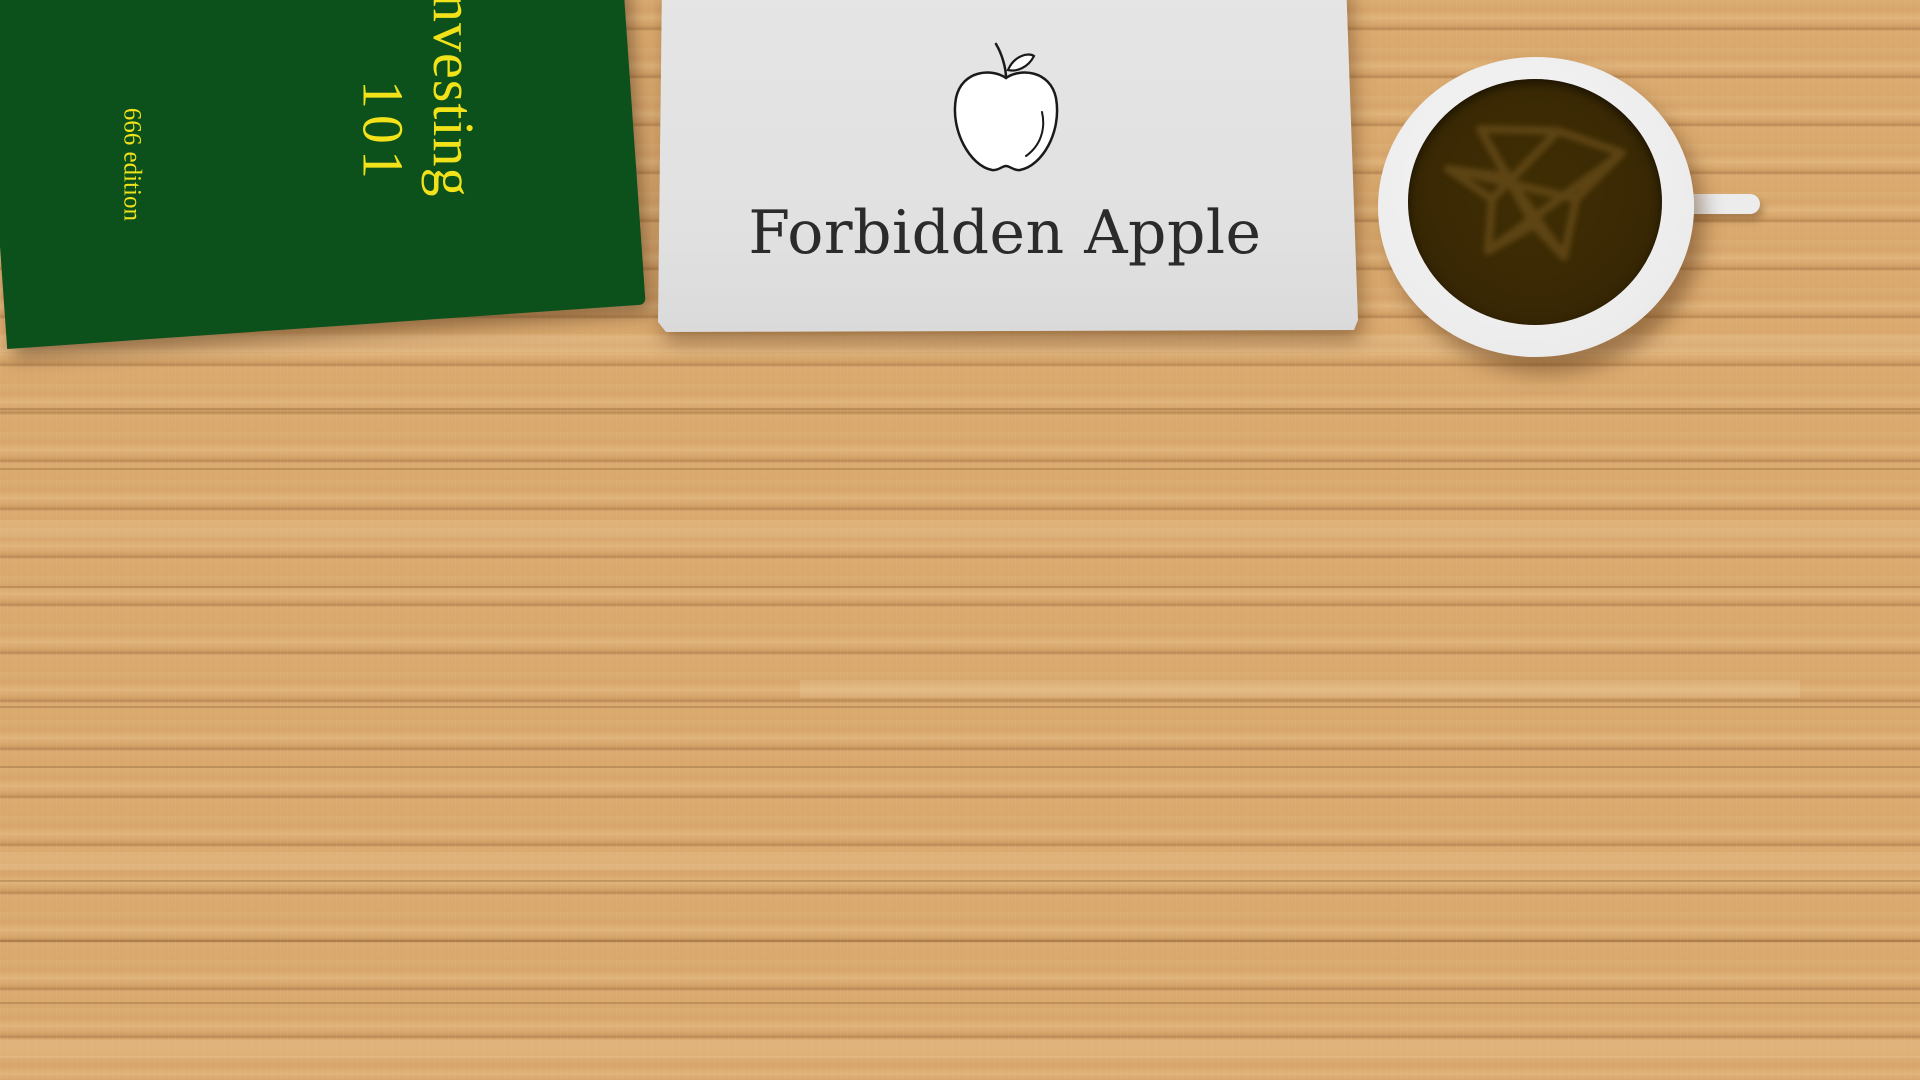 The height and width of the screenshot is (1080, 1920). I want to click on coffee, so click(1535, 202).